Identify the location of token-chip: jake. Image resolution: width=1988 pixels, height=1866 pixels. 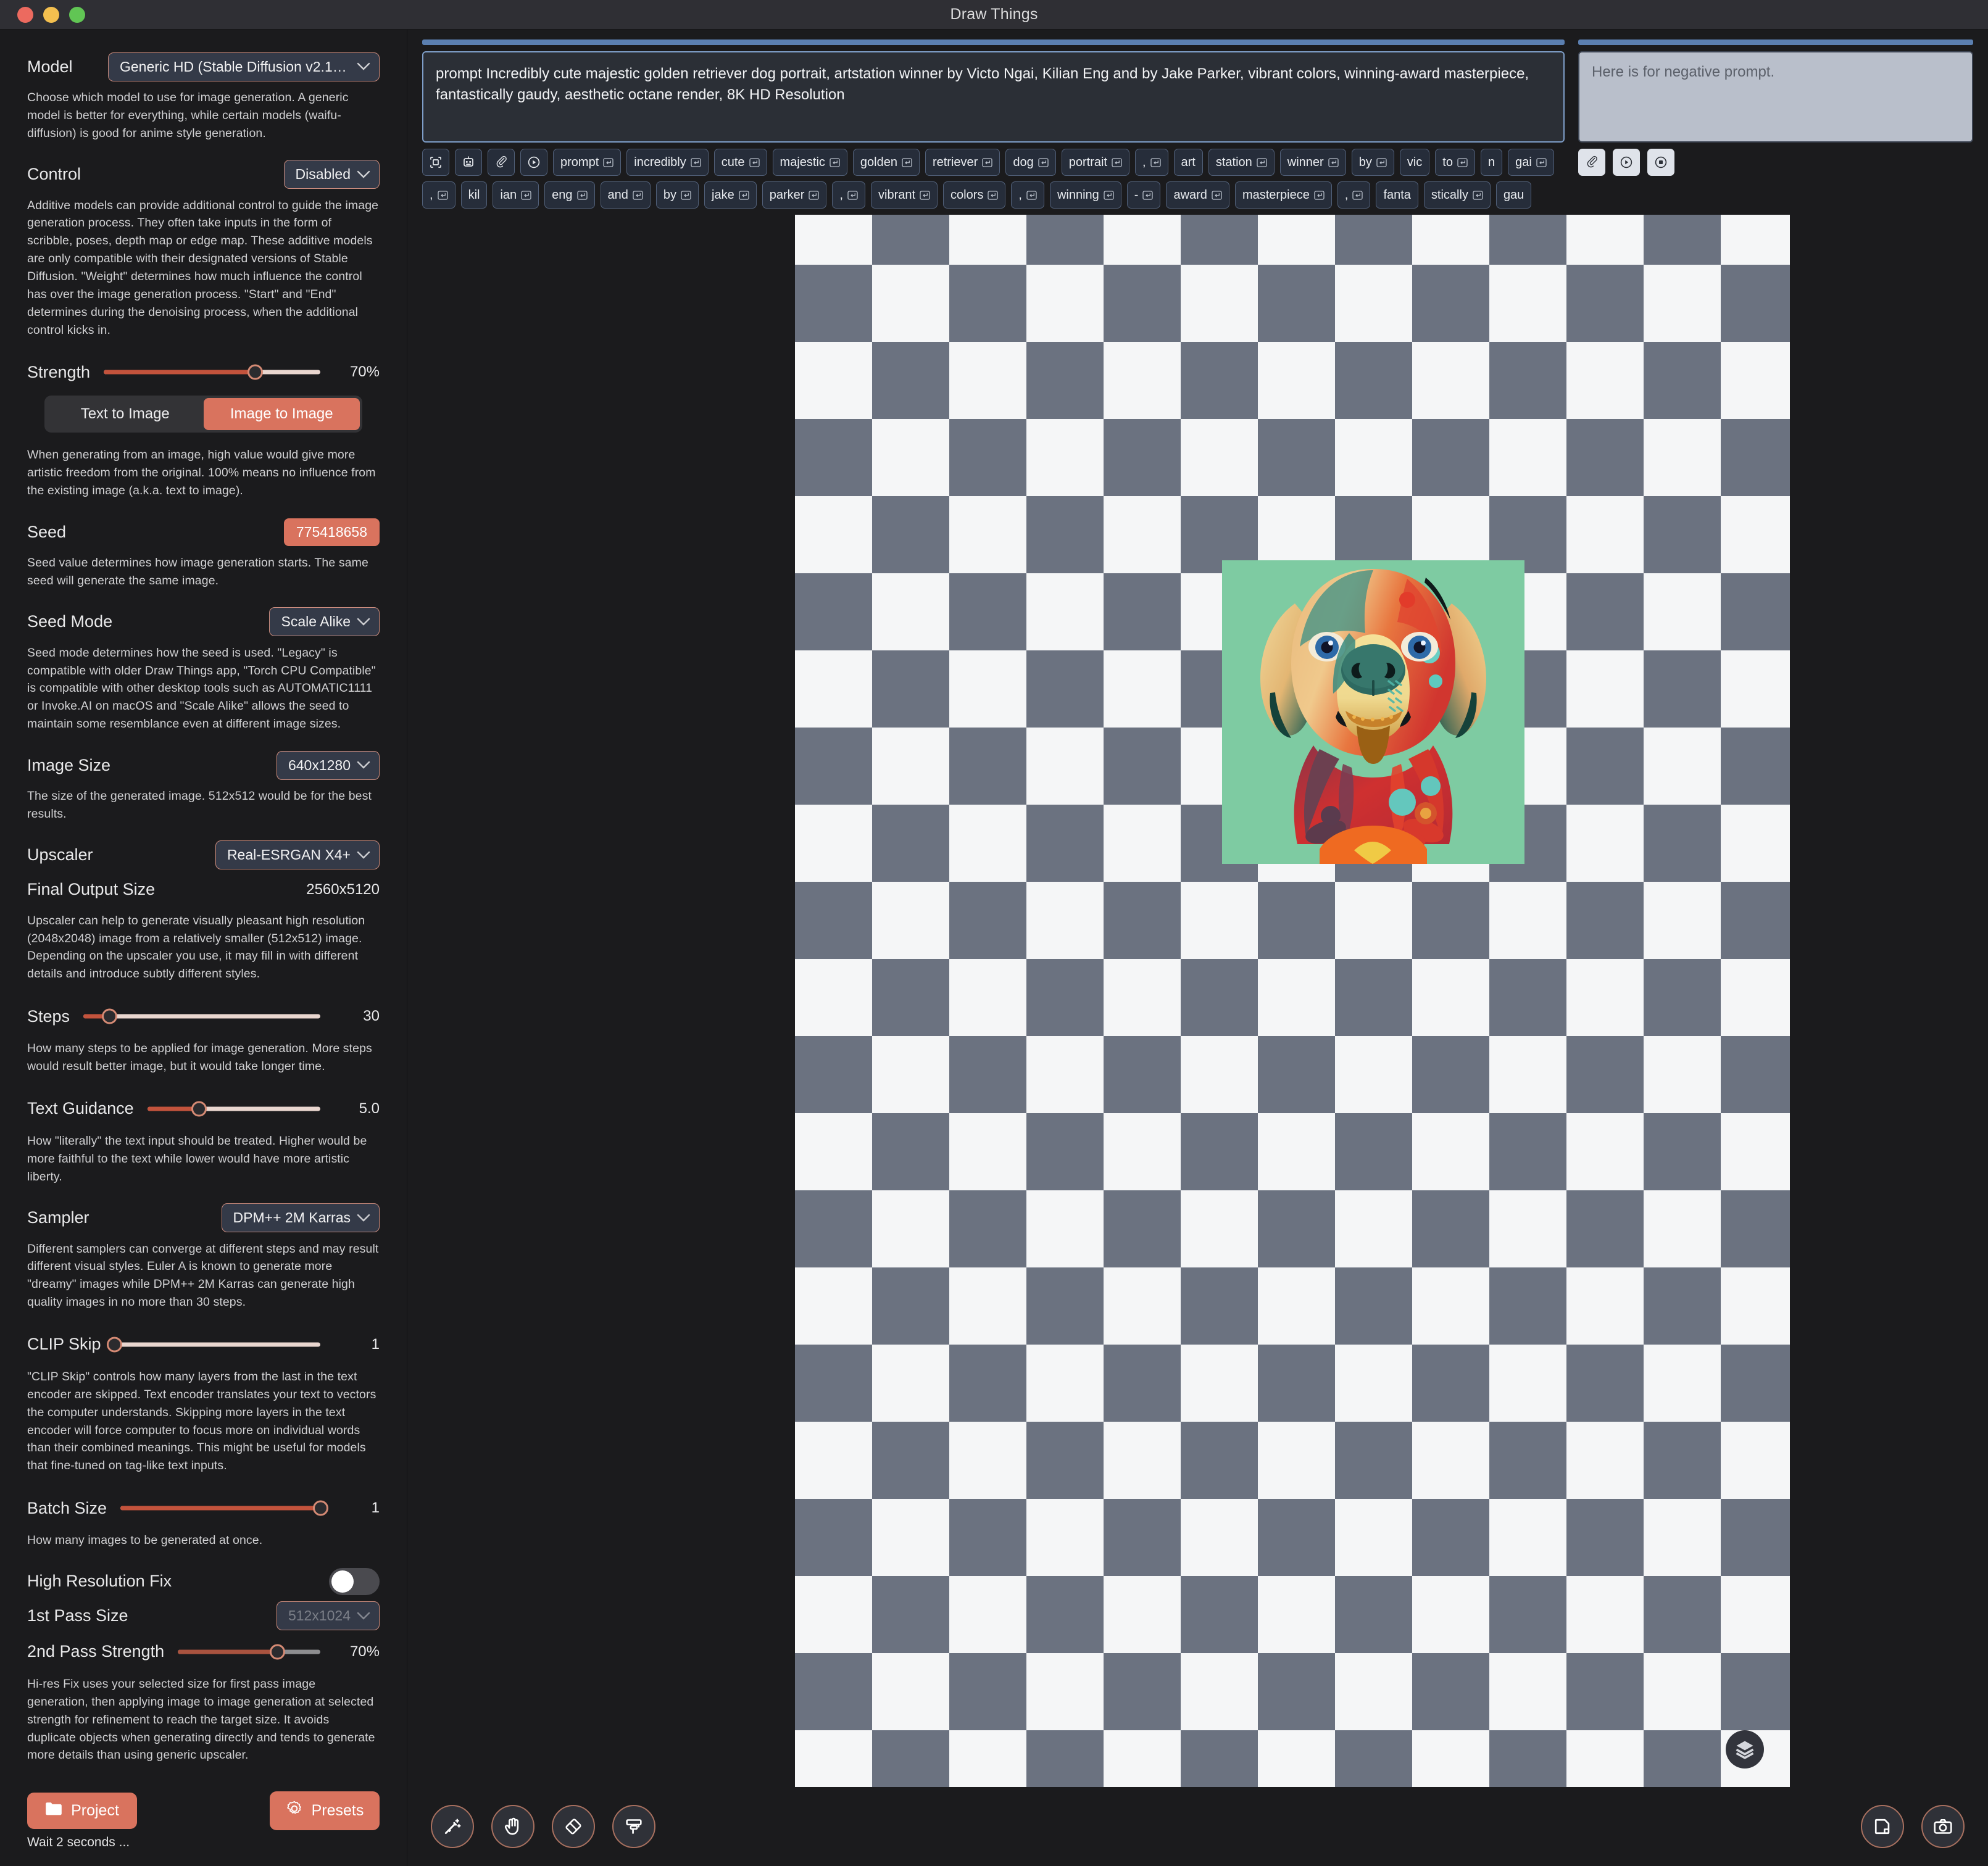
(730, 195).